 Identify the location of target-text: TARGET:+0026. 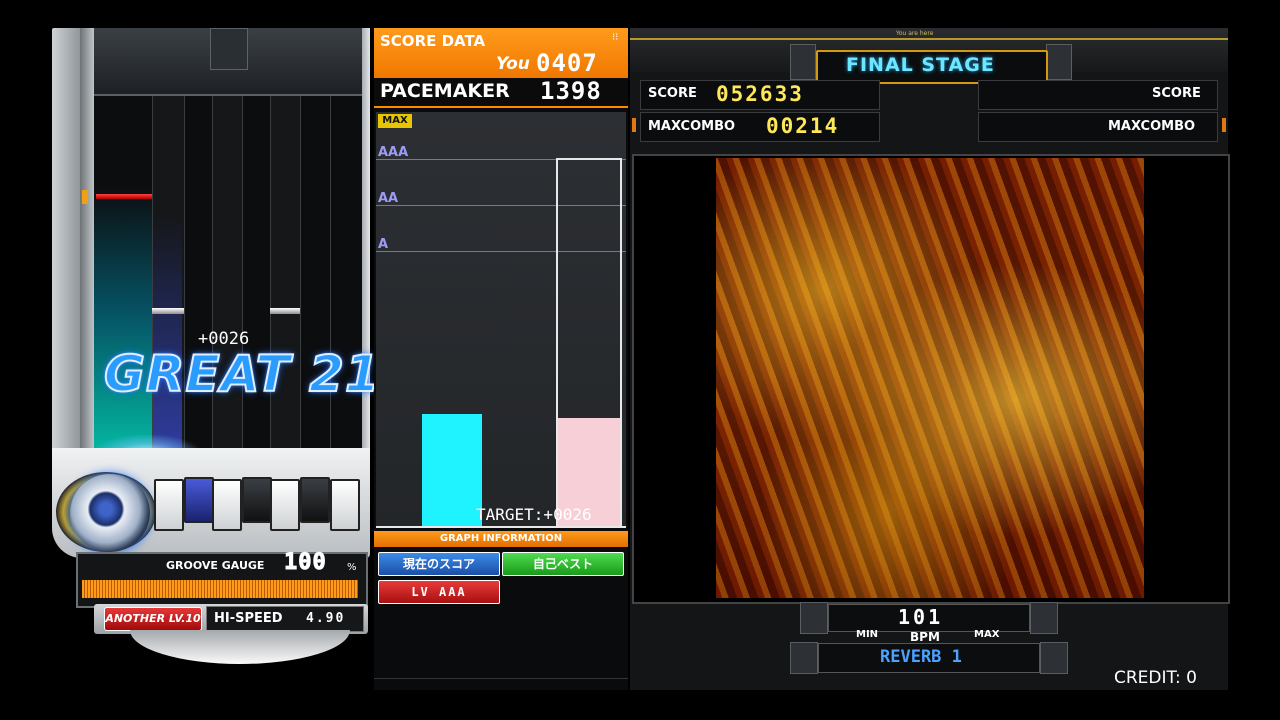
(534, 514).